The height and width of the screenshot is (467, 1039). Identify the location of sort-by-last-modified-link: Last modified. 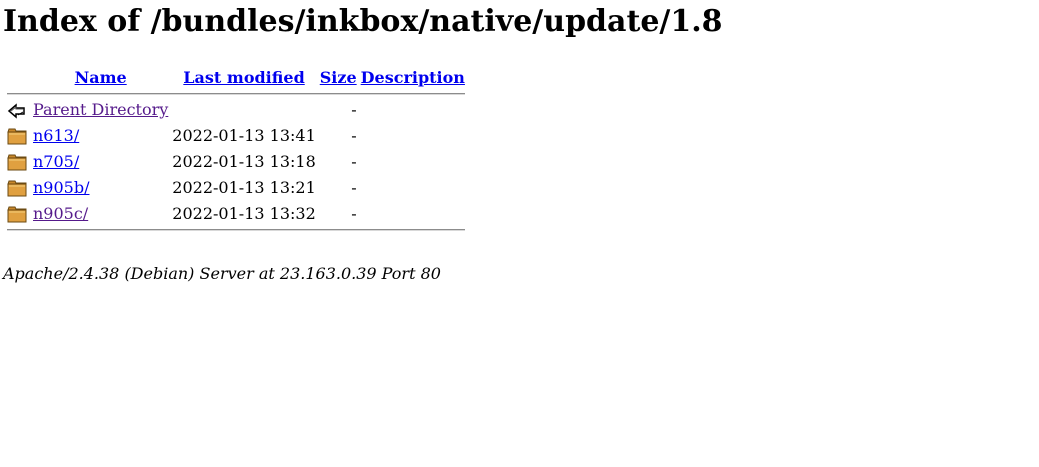
(243, 77).